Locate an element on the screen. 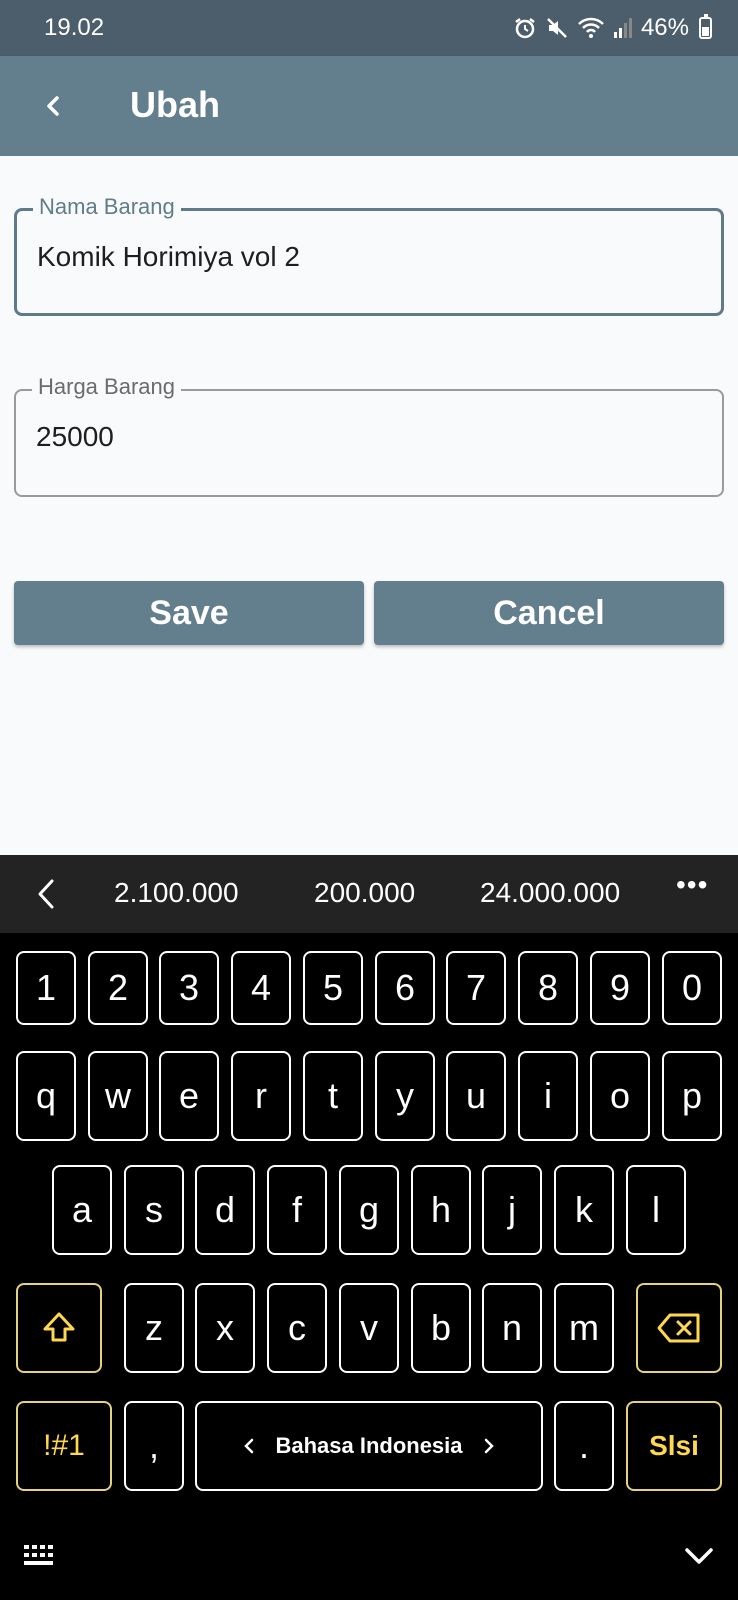 The width and height of the screenshot is (738, 1600). key-t: t is located at coordinates (333, 1096).